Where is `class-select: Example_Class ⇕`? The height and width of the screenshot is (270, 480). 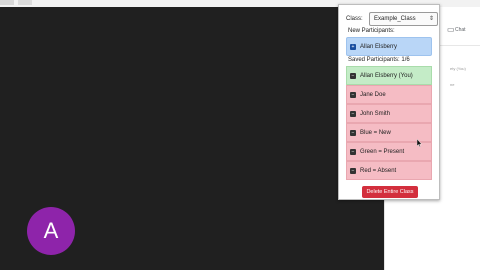
class-select: Example_Class ⇕ is located at coordinates (403, 19).